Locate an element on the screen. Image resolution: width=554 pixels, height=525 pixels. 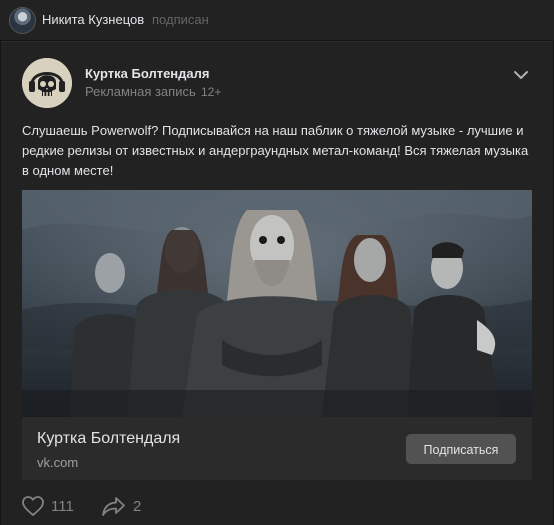
like-button: 111 is located at coordinates (47, 506).